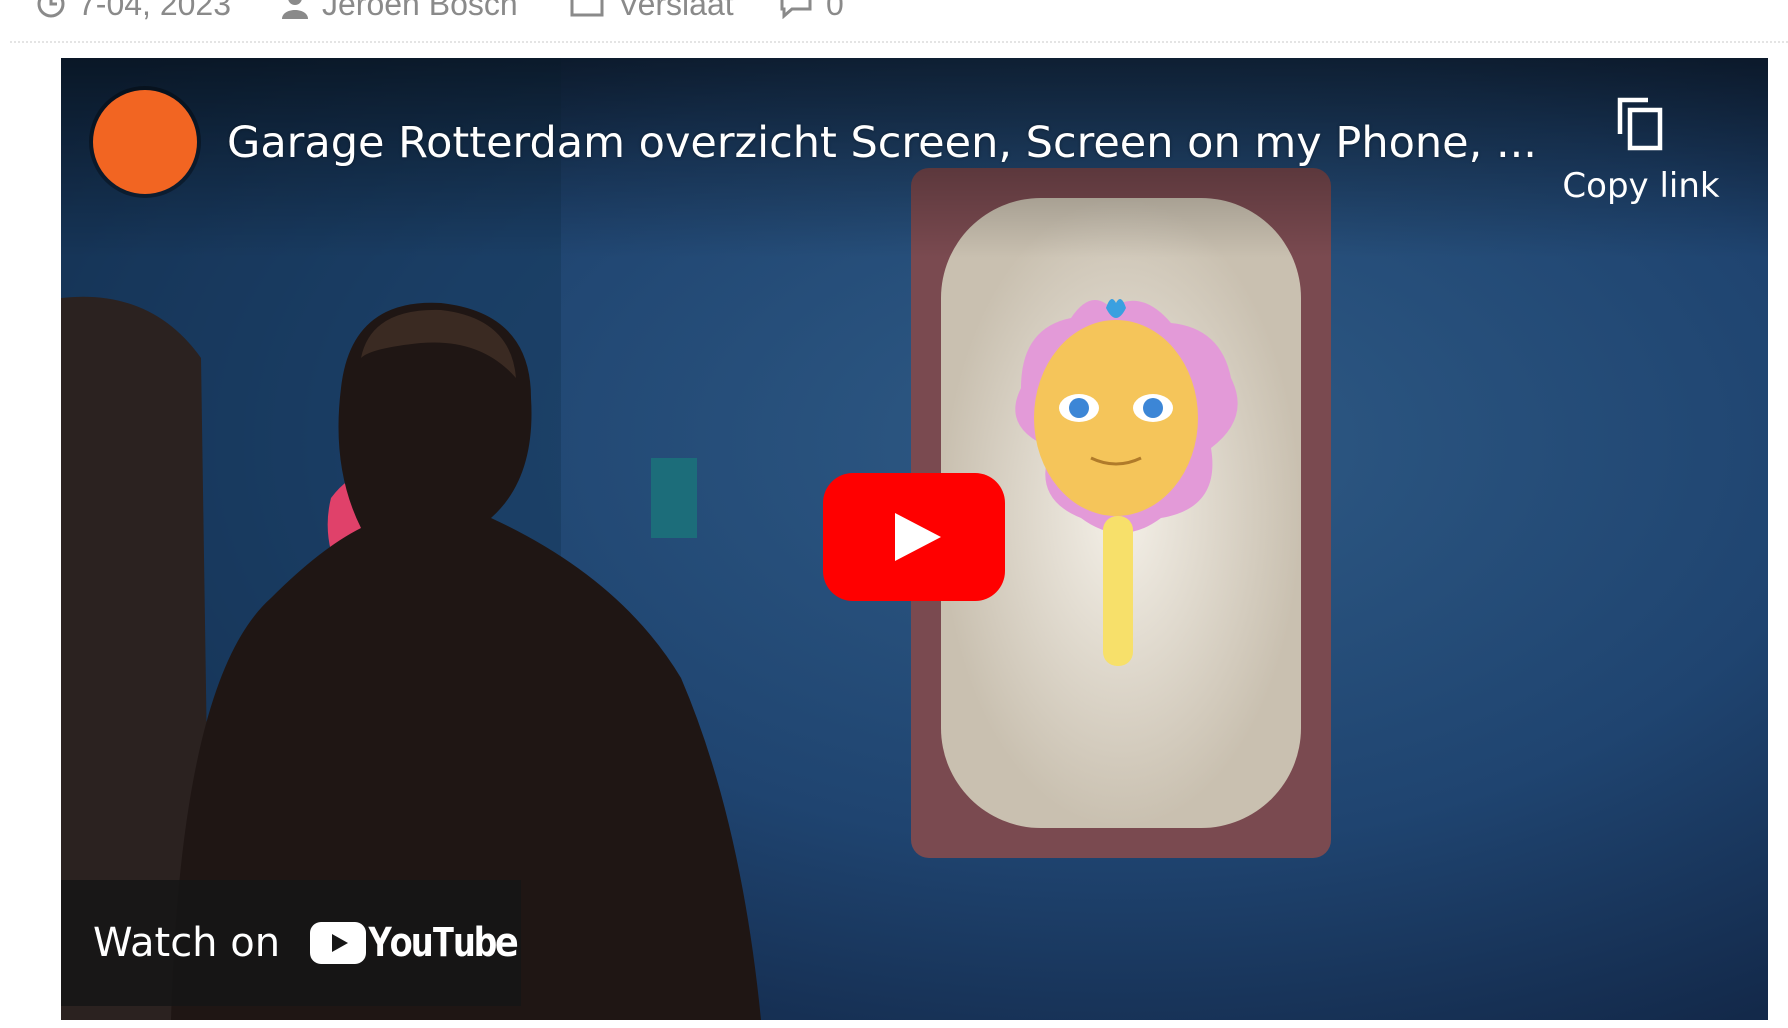 This screenshot has width=1788, height=1028. I want to click on copy-link-button: Copy link, so click(1641, 159).